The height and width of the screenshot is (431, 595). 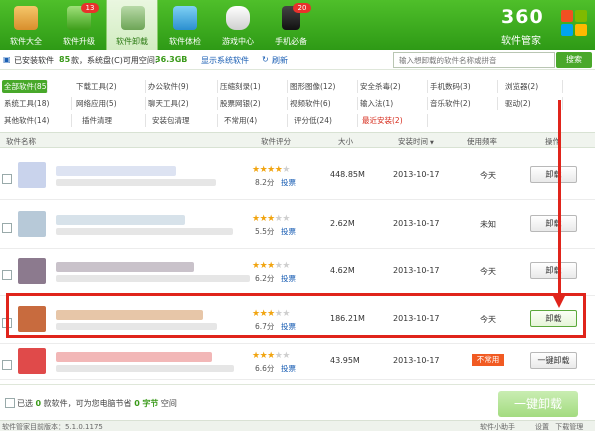 What do you see at coordinates (463, 103) in the screenshot?
I see `category-music: 音乐软件(2)` at bounding box center [463, 103].